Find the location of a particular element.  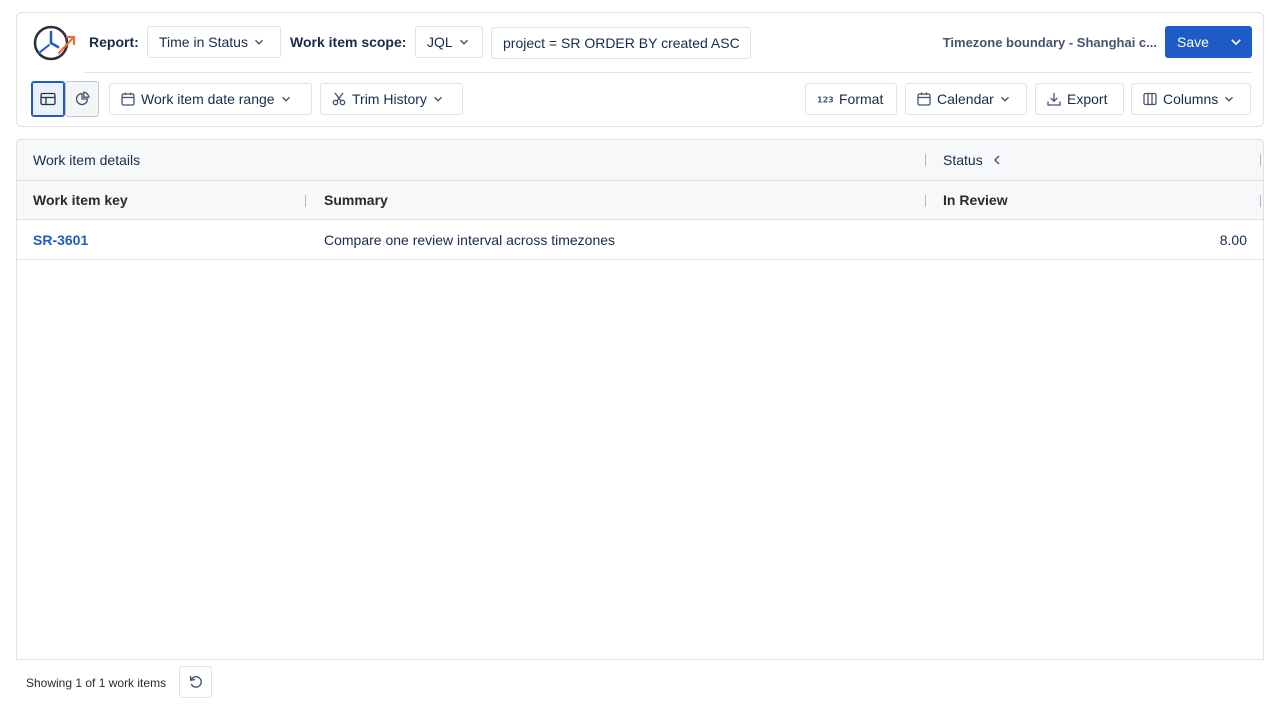

chevron-left-icon is located at coordinates (997, 160).